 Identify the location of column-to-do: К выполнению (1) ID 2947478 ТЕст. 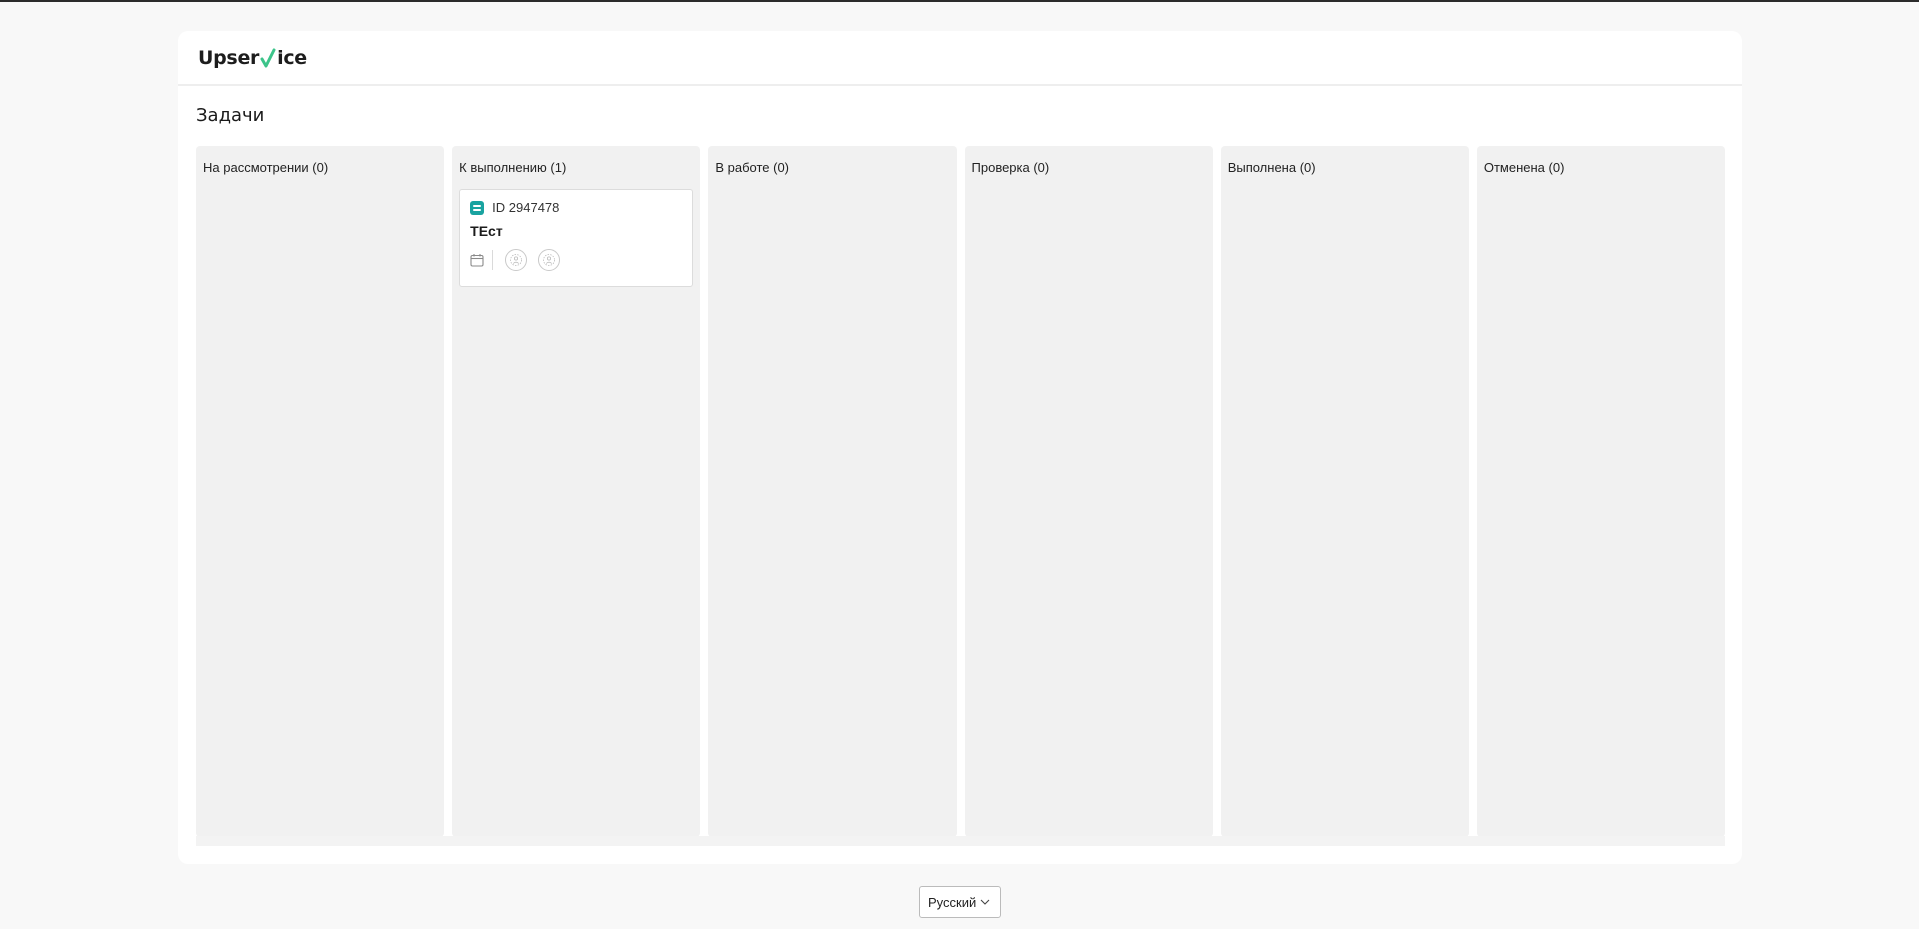
(576, 491).